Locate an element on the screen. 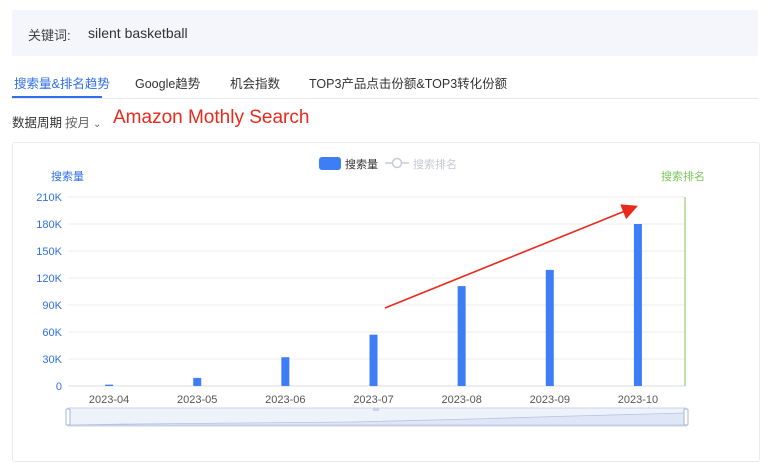  period-select: 按月 ⌄ is located at coordinates (83, 121).